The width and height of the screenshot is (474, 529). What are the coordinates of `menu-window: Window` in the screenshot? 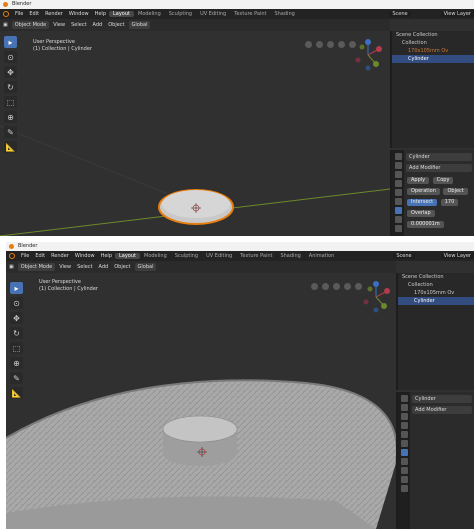 It's located at (79, 14).